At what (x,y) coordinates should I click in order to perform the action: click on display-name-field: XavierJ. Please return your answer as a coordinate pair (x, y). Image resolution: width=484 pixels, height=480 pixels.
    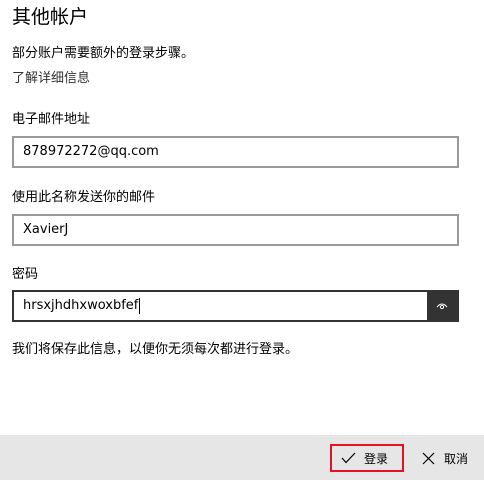
    Looking at the image, I should click on (235, 230).